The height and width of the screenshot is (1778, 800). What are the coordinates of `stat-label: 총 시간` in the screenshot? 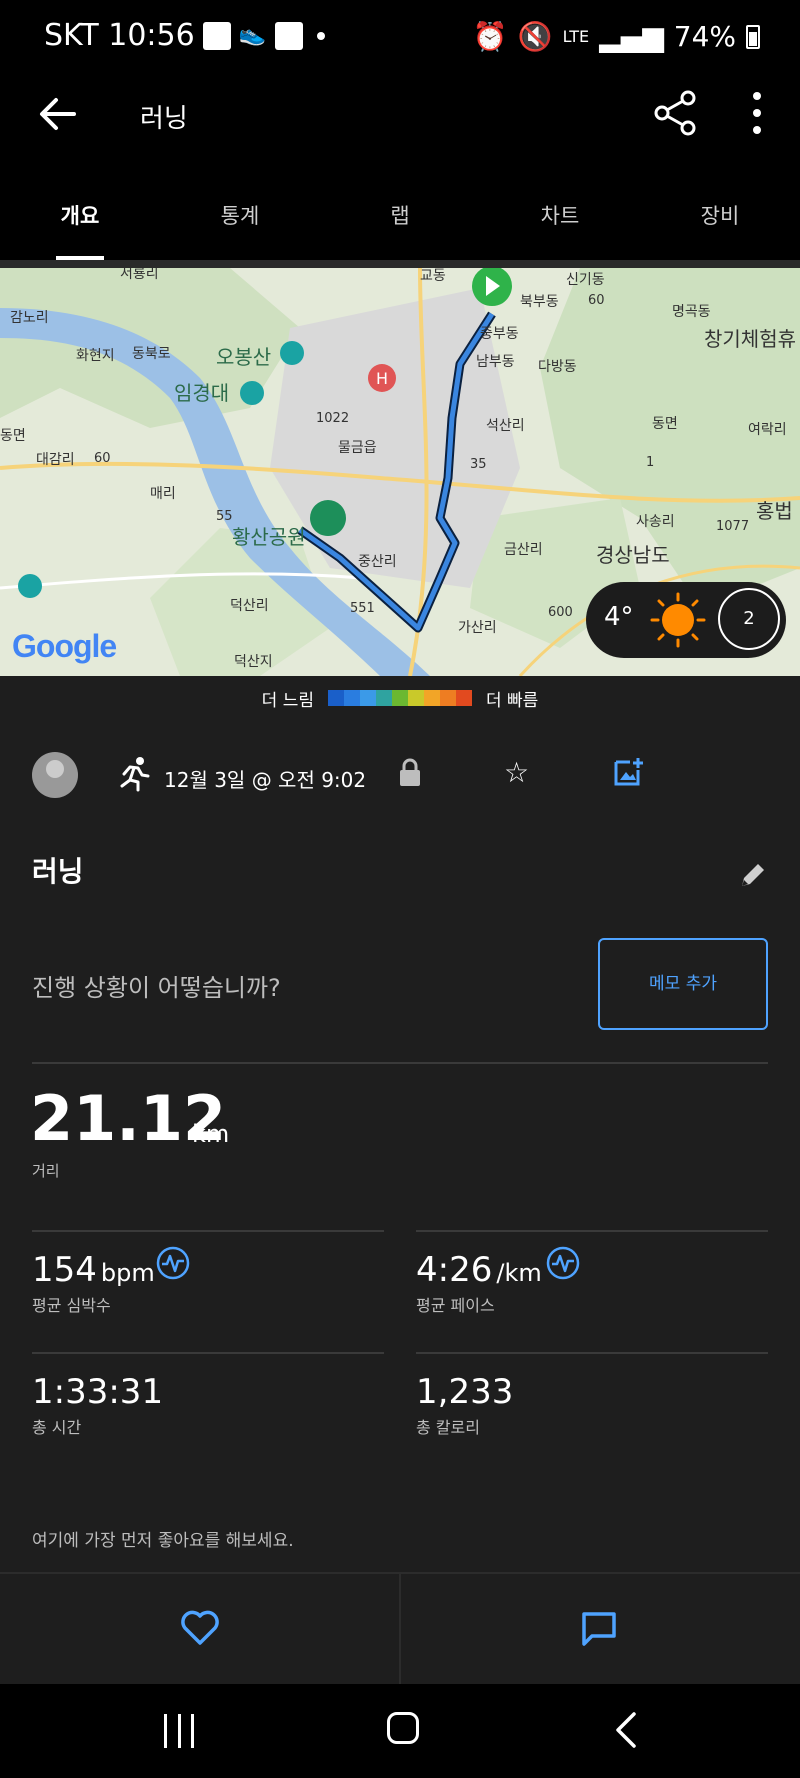 It's located at (57, 1427).